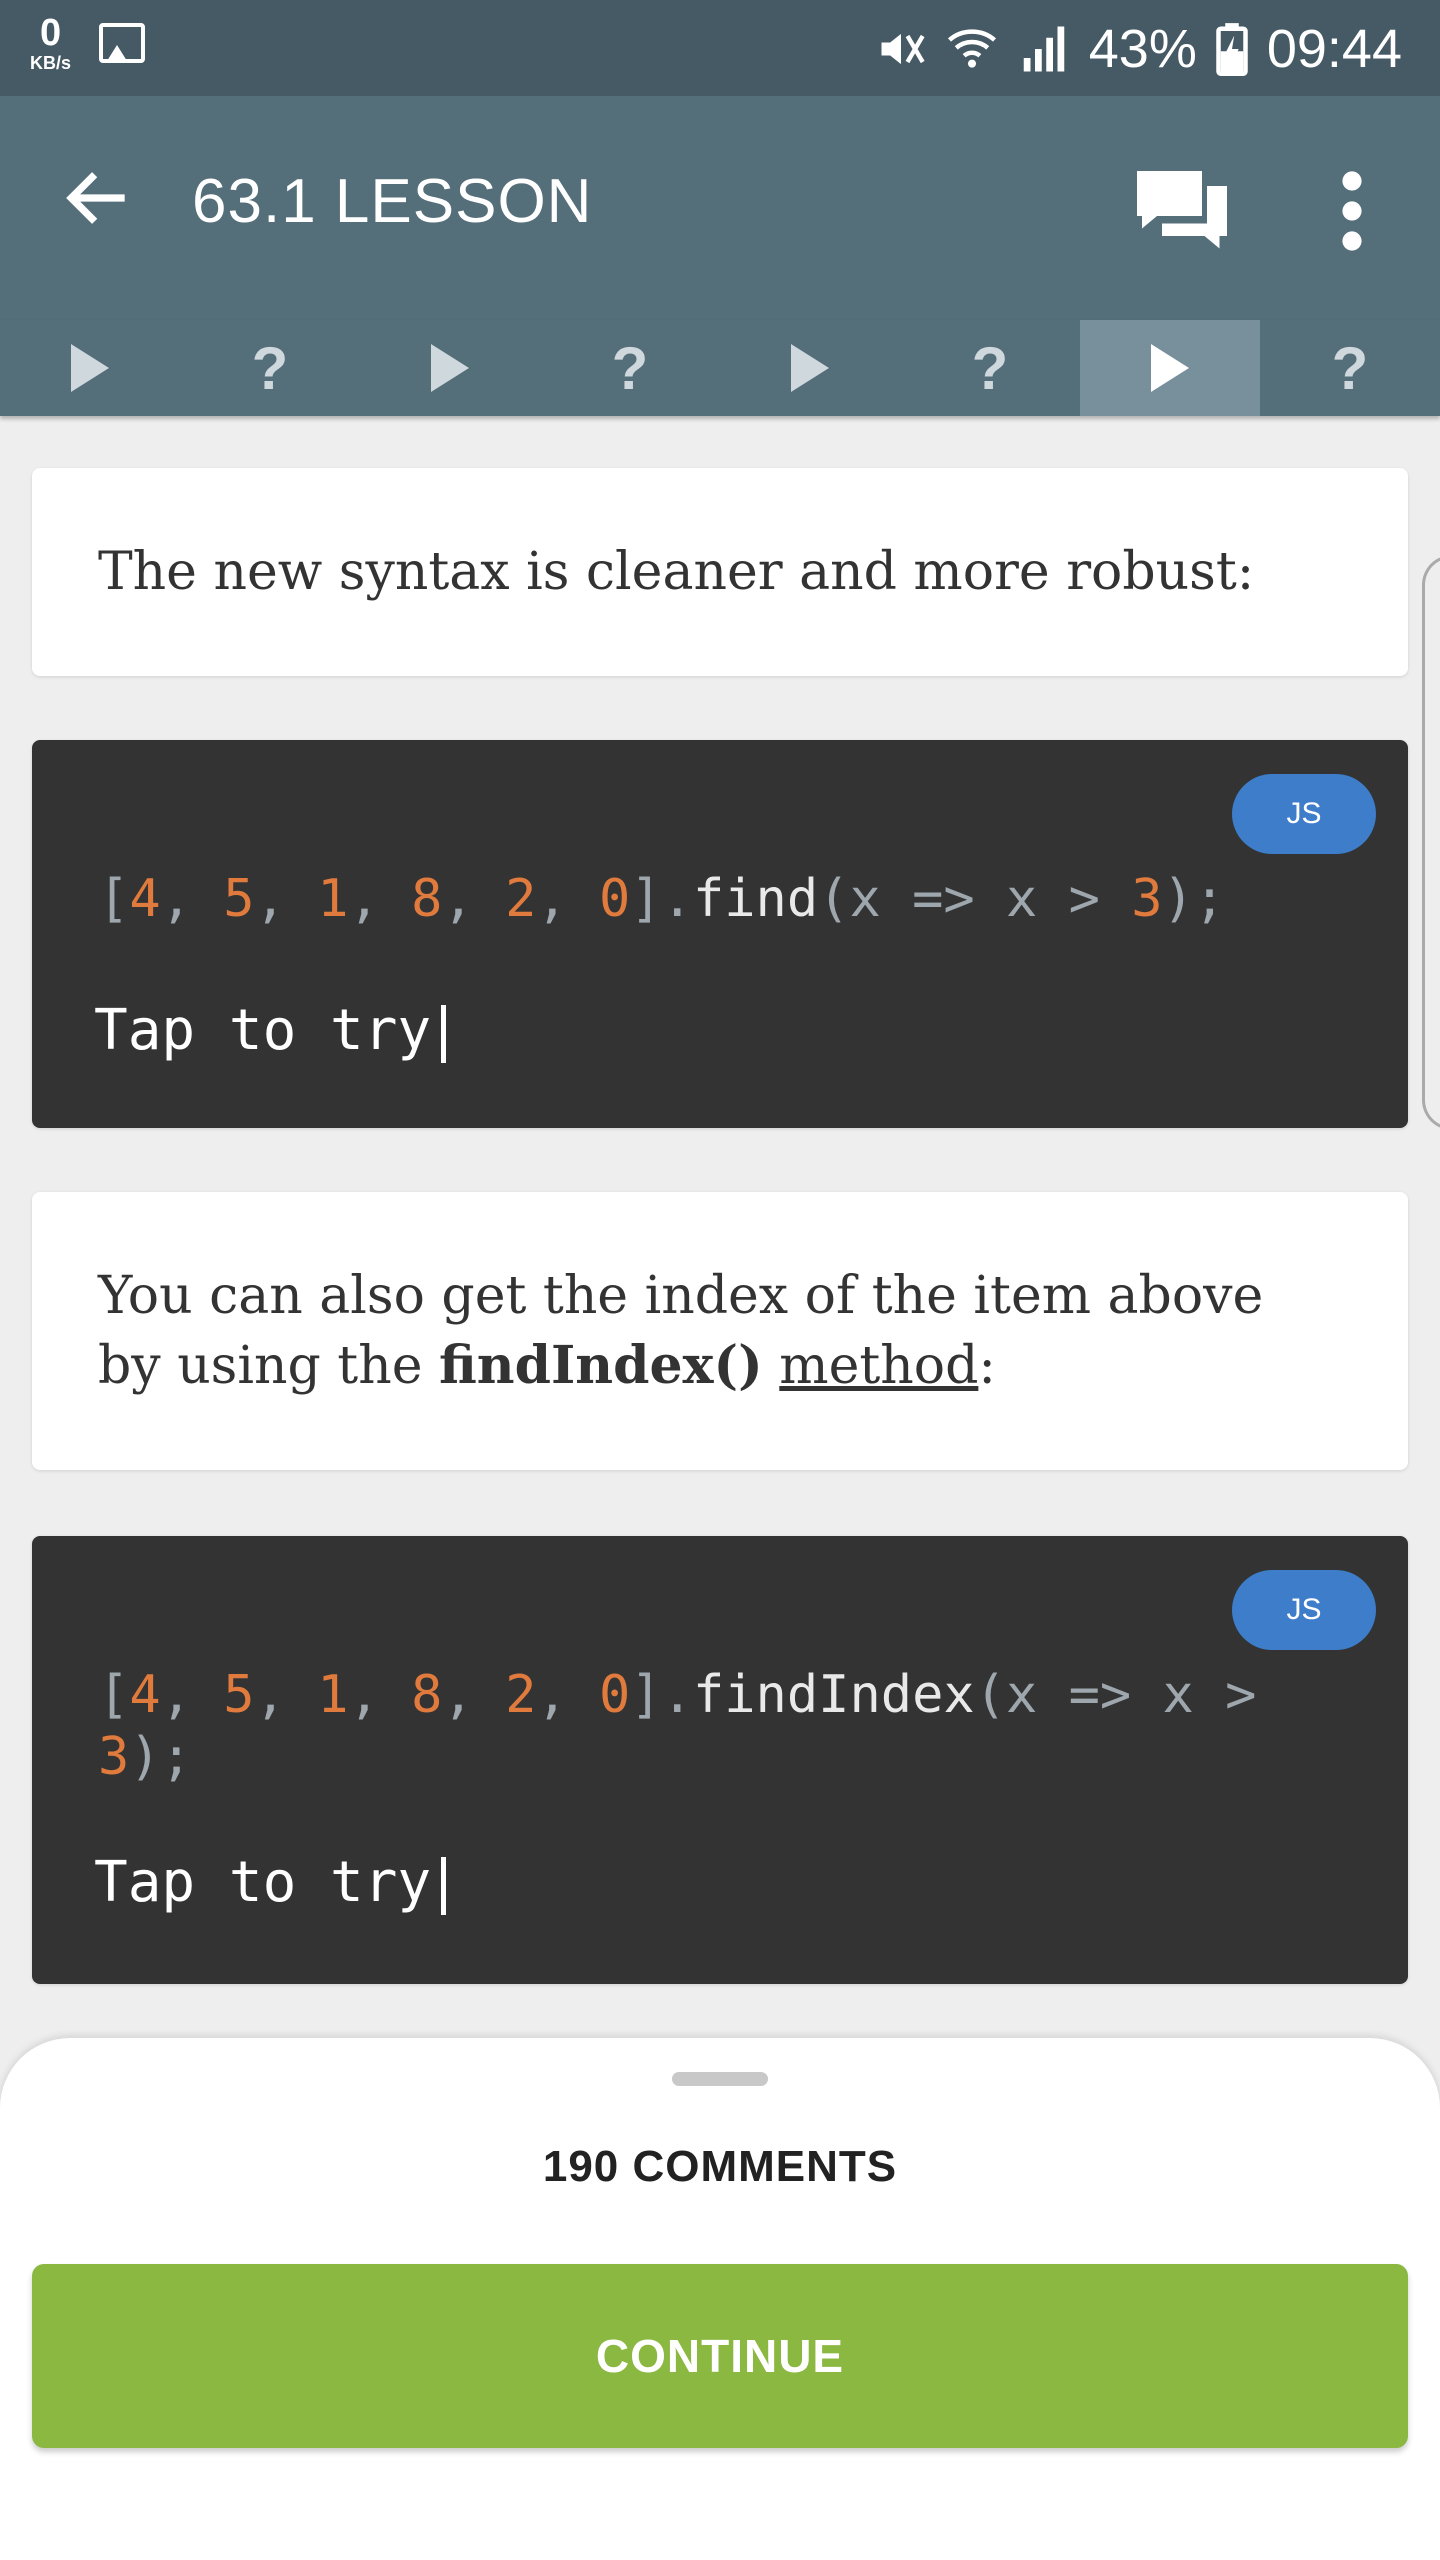 The height and width of the screenshot is (2560, 1440). What do you see at coordinates (755, 899) in the screenshot?
I see `code-method-token: find` at bounding box center [755, 899].